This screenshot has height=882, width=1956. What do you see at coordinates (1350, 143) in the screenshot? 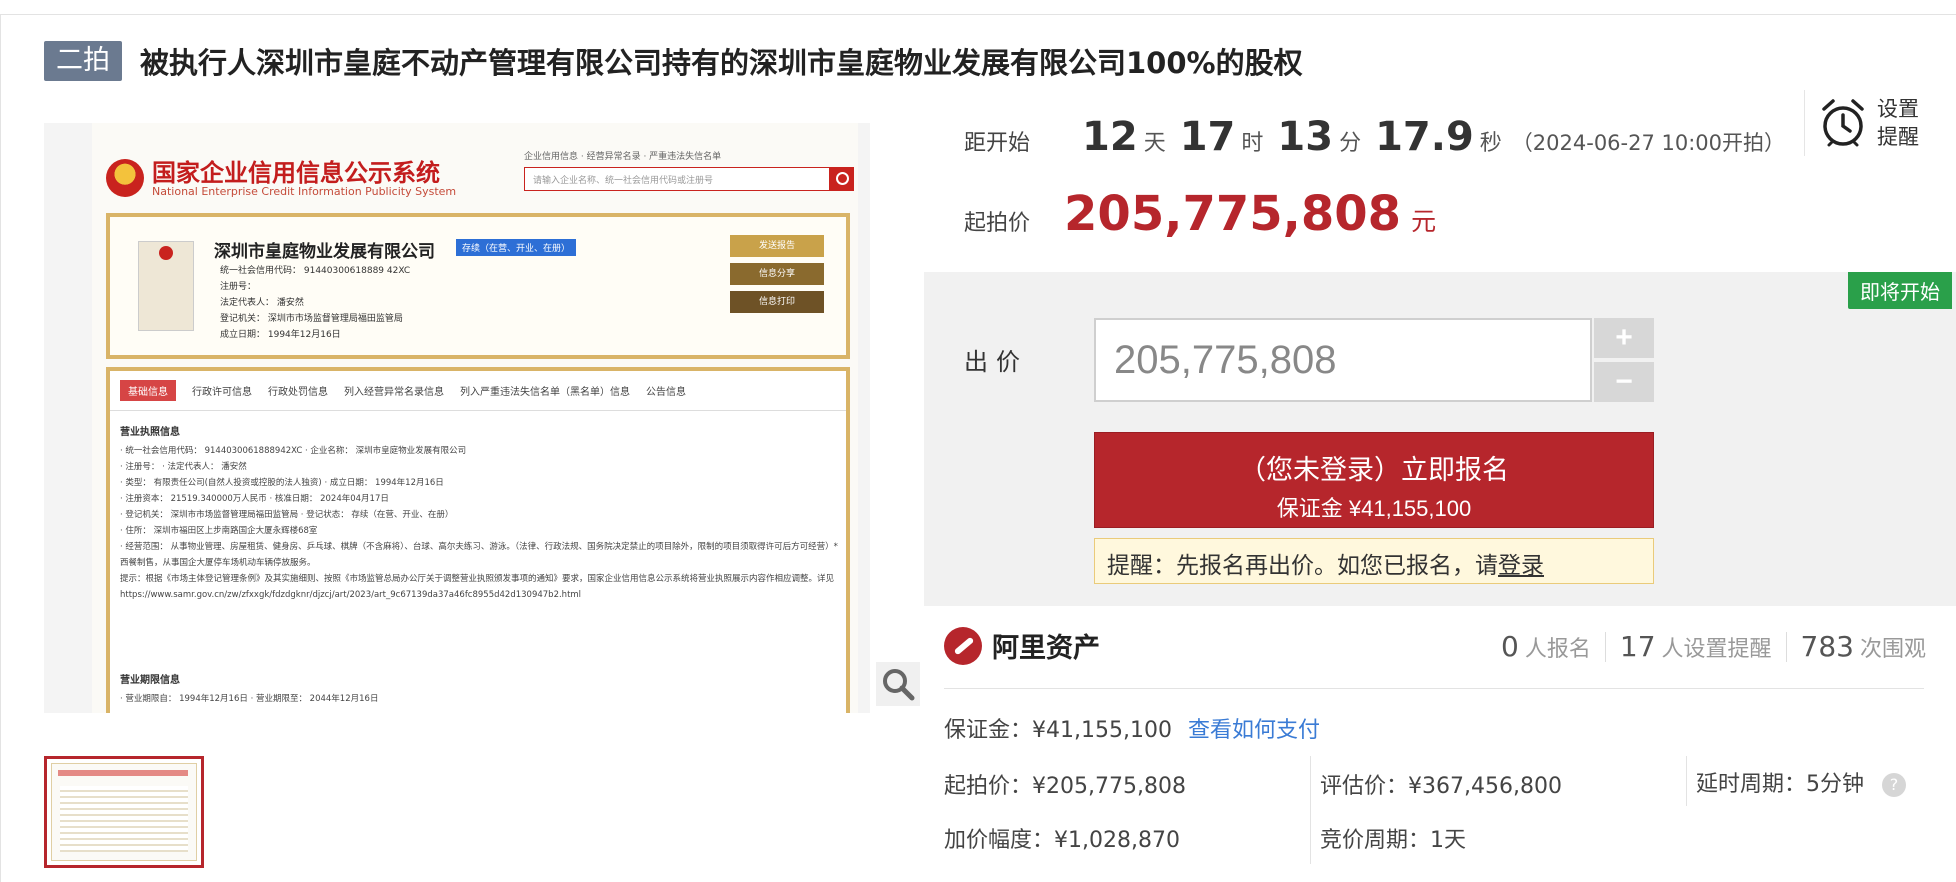
I see `countdown-minutes-unit: 分` at bounding box center [1350, 143].